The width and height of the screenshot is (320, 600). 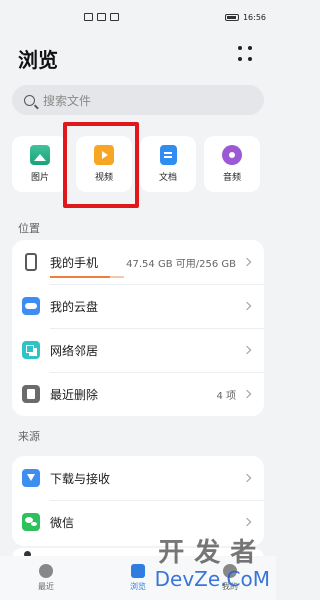 I want to click on status-right-icons: 16:56, so click(x=245, y=17).